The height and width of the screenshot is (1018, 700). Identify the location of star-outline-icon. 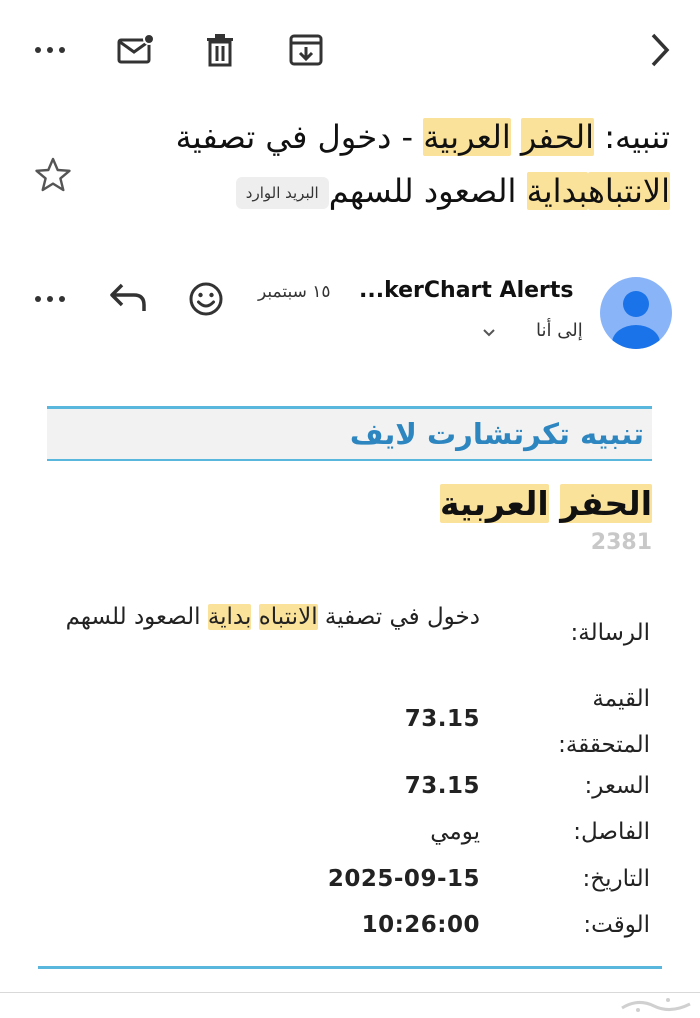
(53, 174).